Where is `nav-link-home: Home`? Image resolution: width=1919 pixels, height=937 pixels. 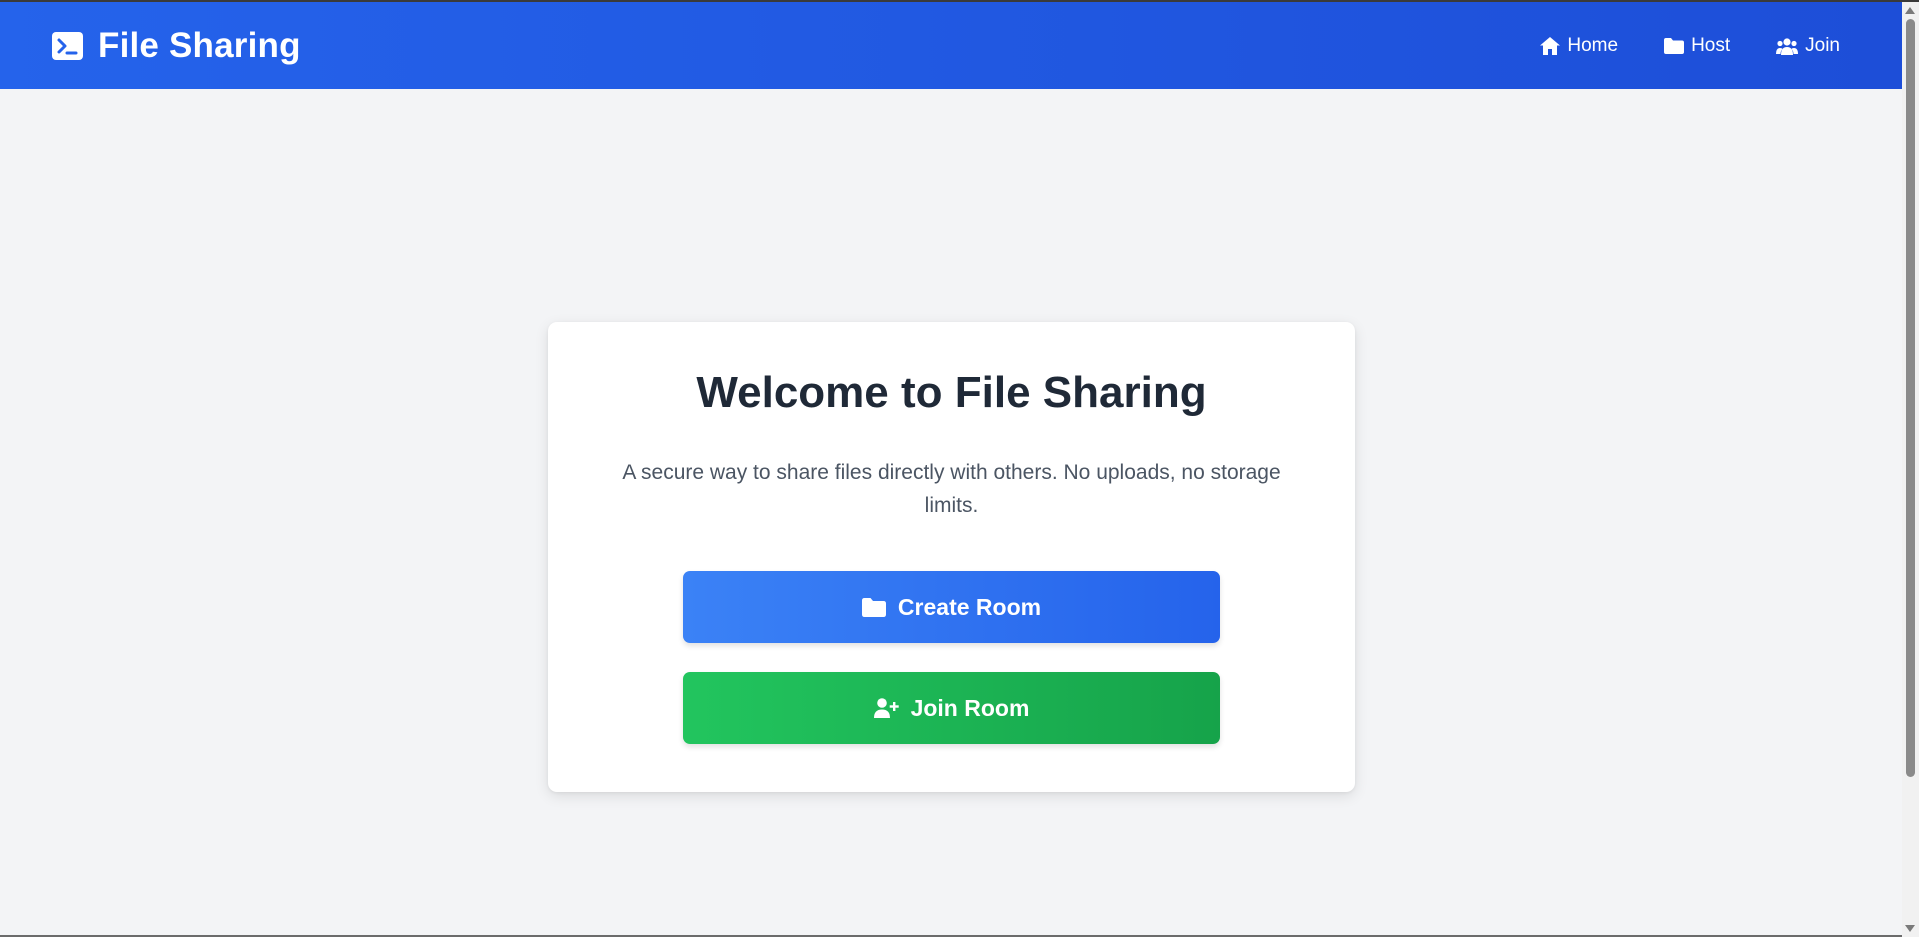 nav-link-home: Home is located at coordinates (1579, 46).